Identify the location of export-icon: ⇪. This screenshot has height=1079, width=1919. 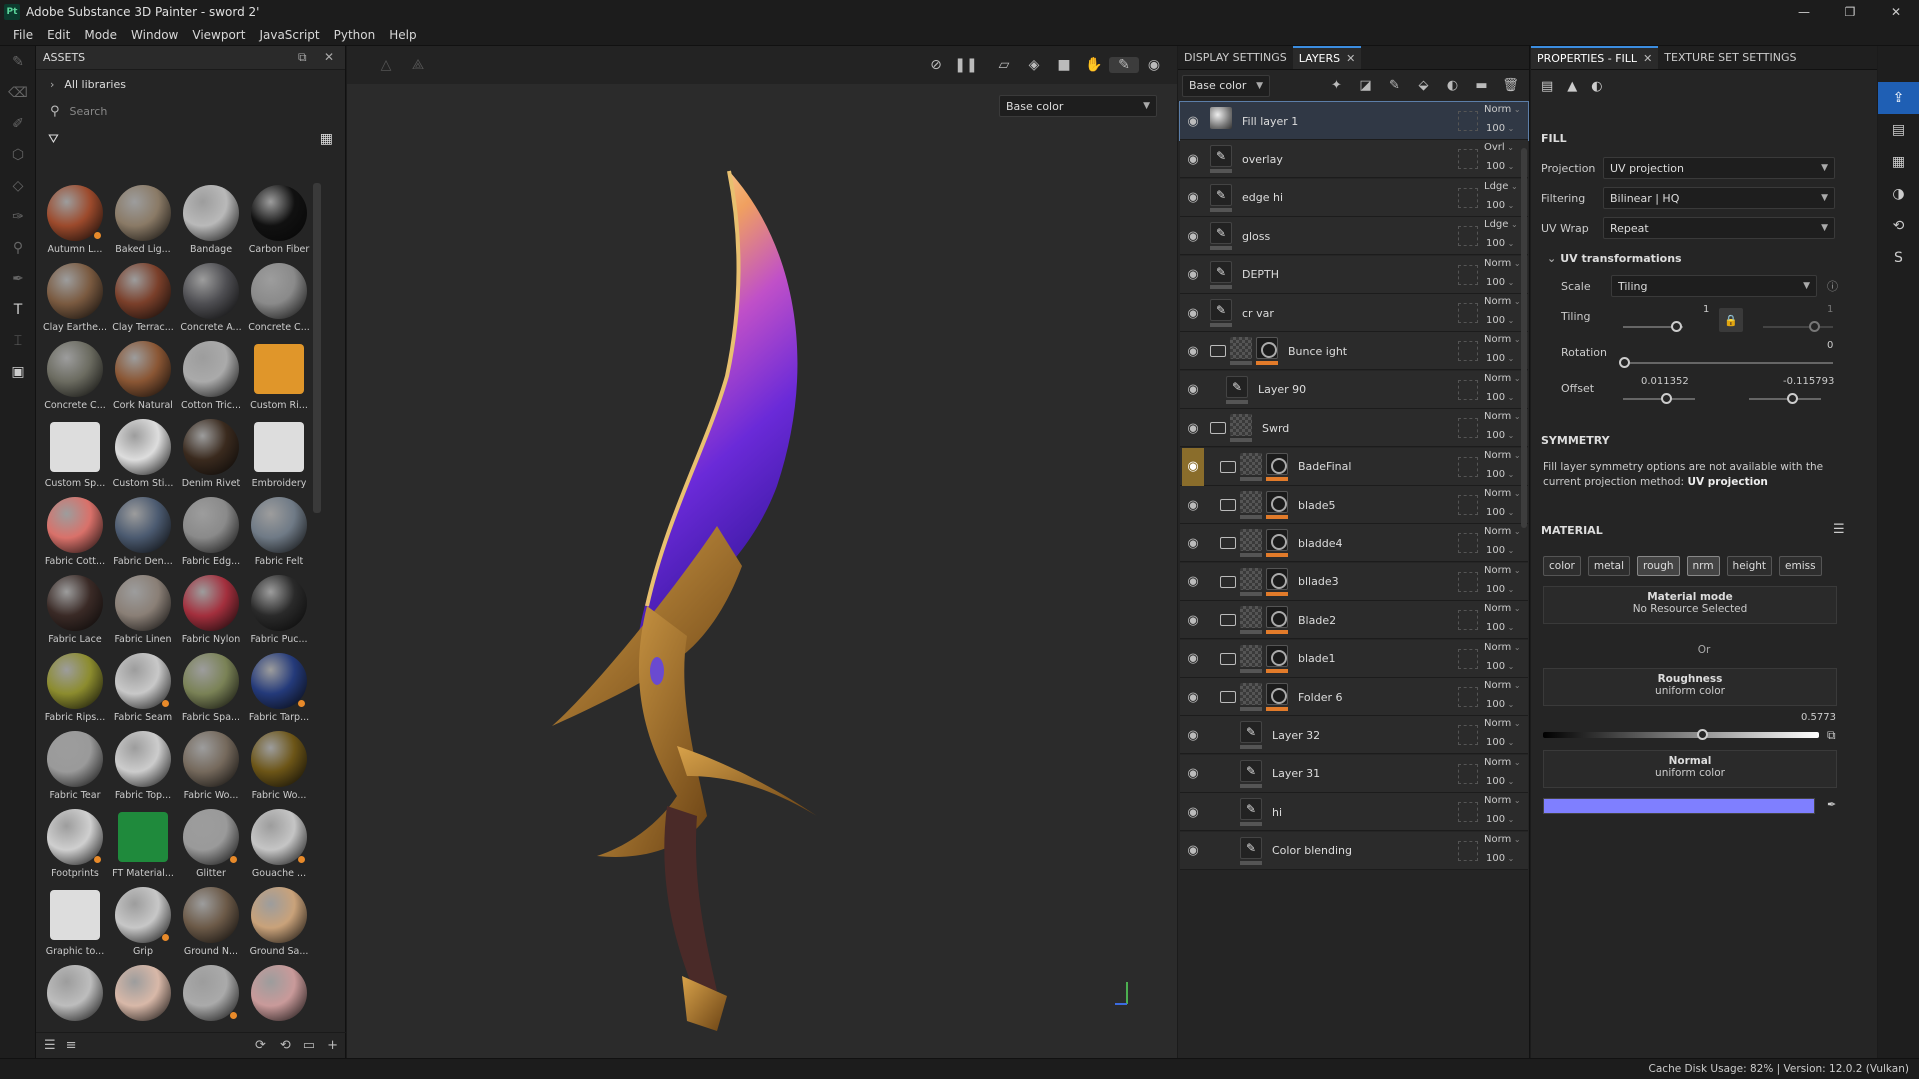
(1898, 98).